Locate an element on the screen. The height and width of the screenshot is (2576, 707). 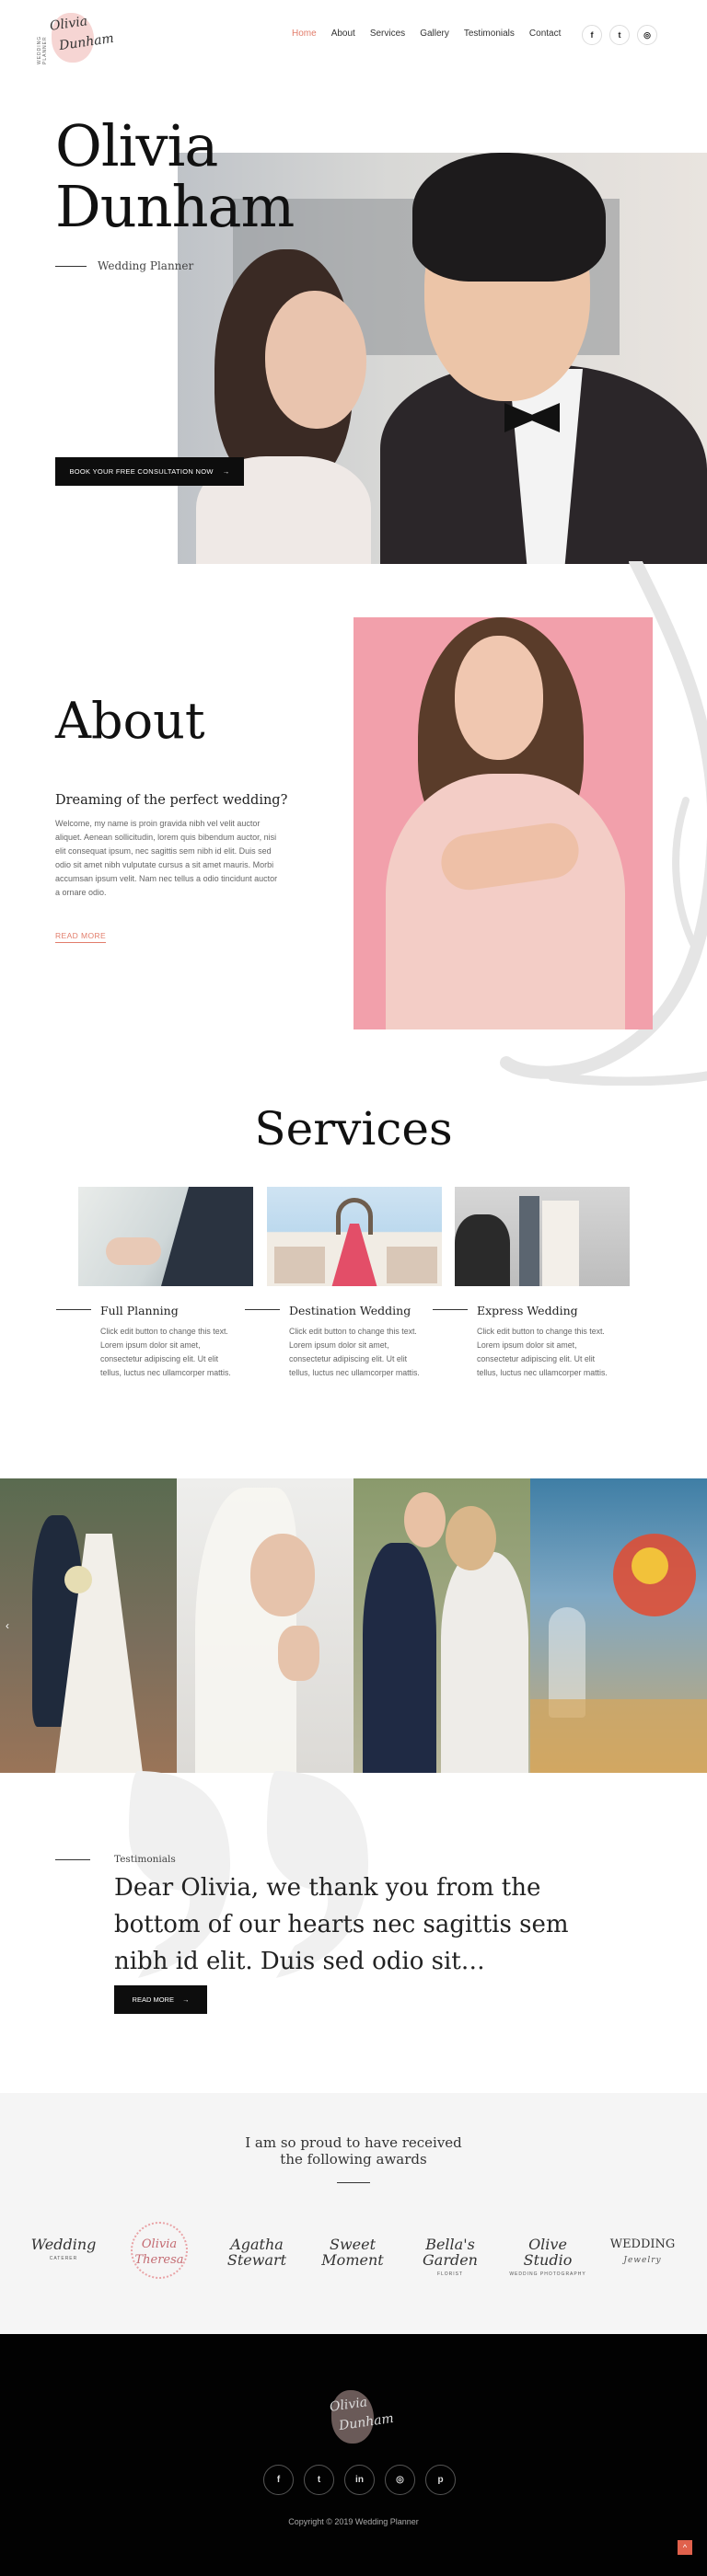
header-social-links: f t ◎ is located at coordinates (619, 35).